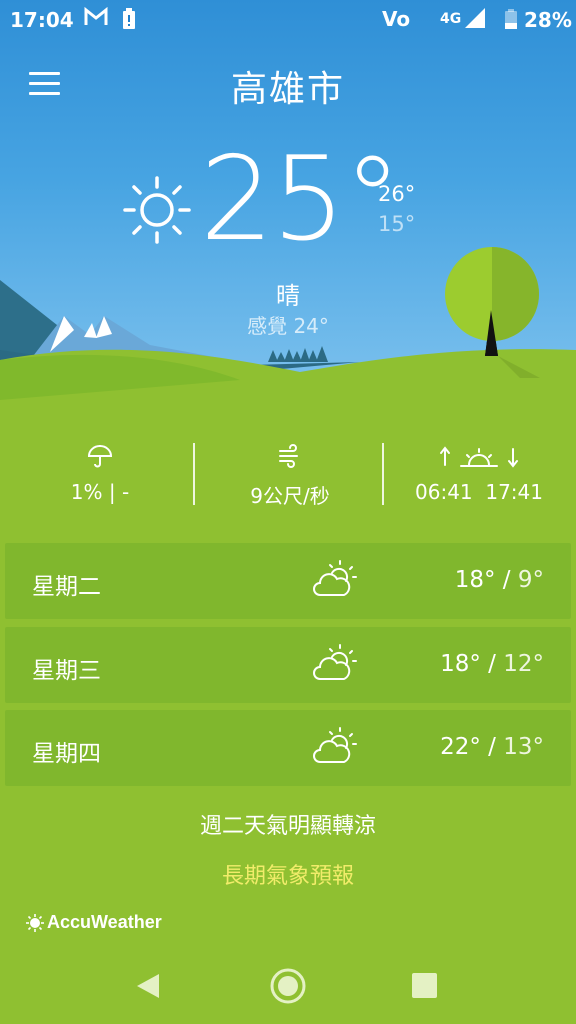  Describe the element at coordinates (492, 747) in the screenshot. I see `forecast-temps: 22° / 13°` at that location.